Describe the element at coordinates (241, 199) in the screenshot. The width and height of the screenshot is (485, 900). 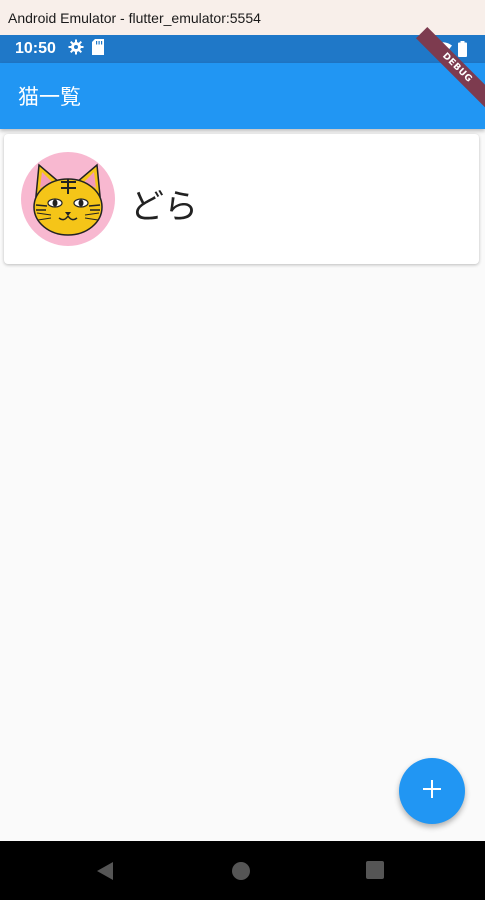
I see `cat-list-item: どら` at that location.